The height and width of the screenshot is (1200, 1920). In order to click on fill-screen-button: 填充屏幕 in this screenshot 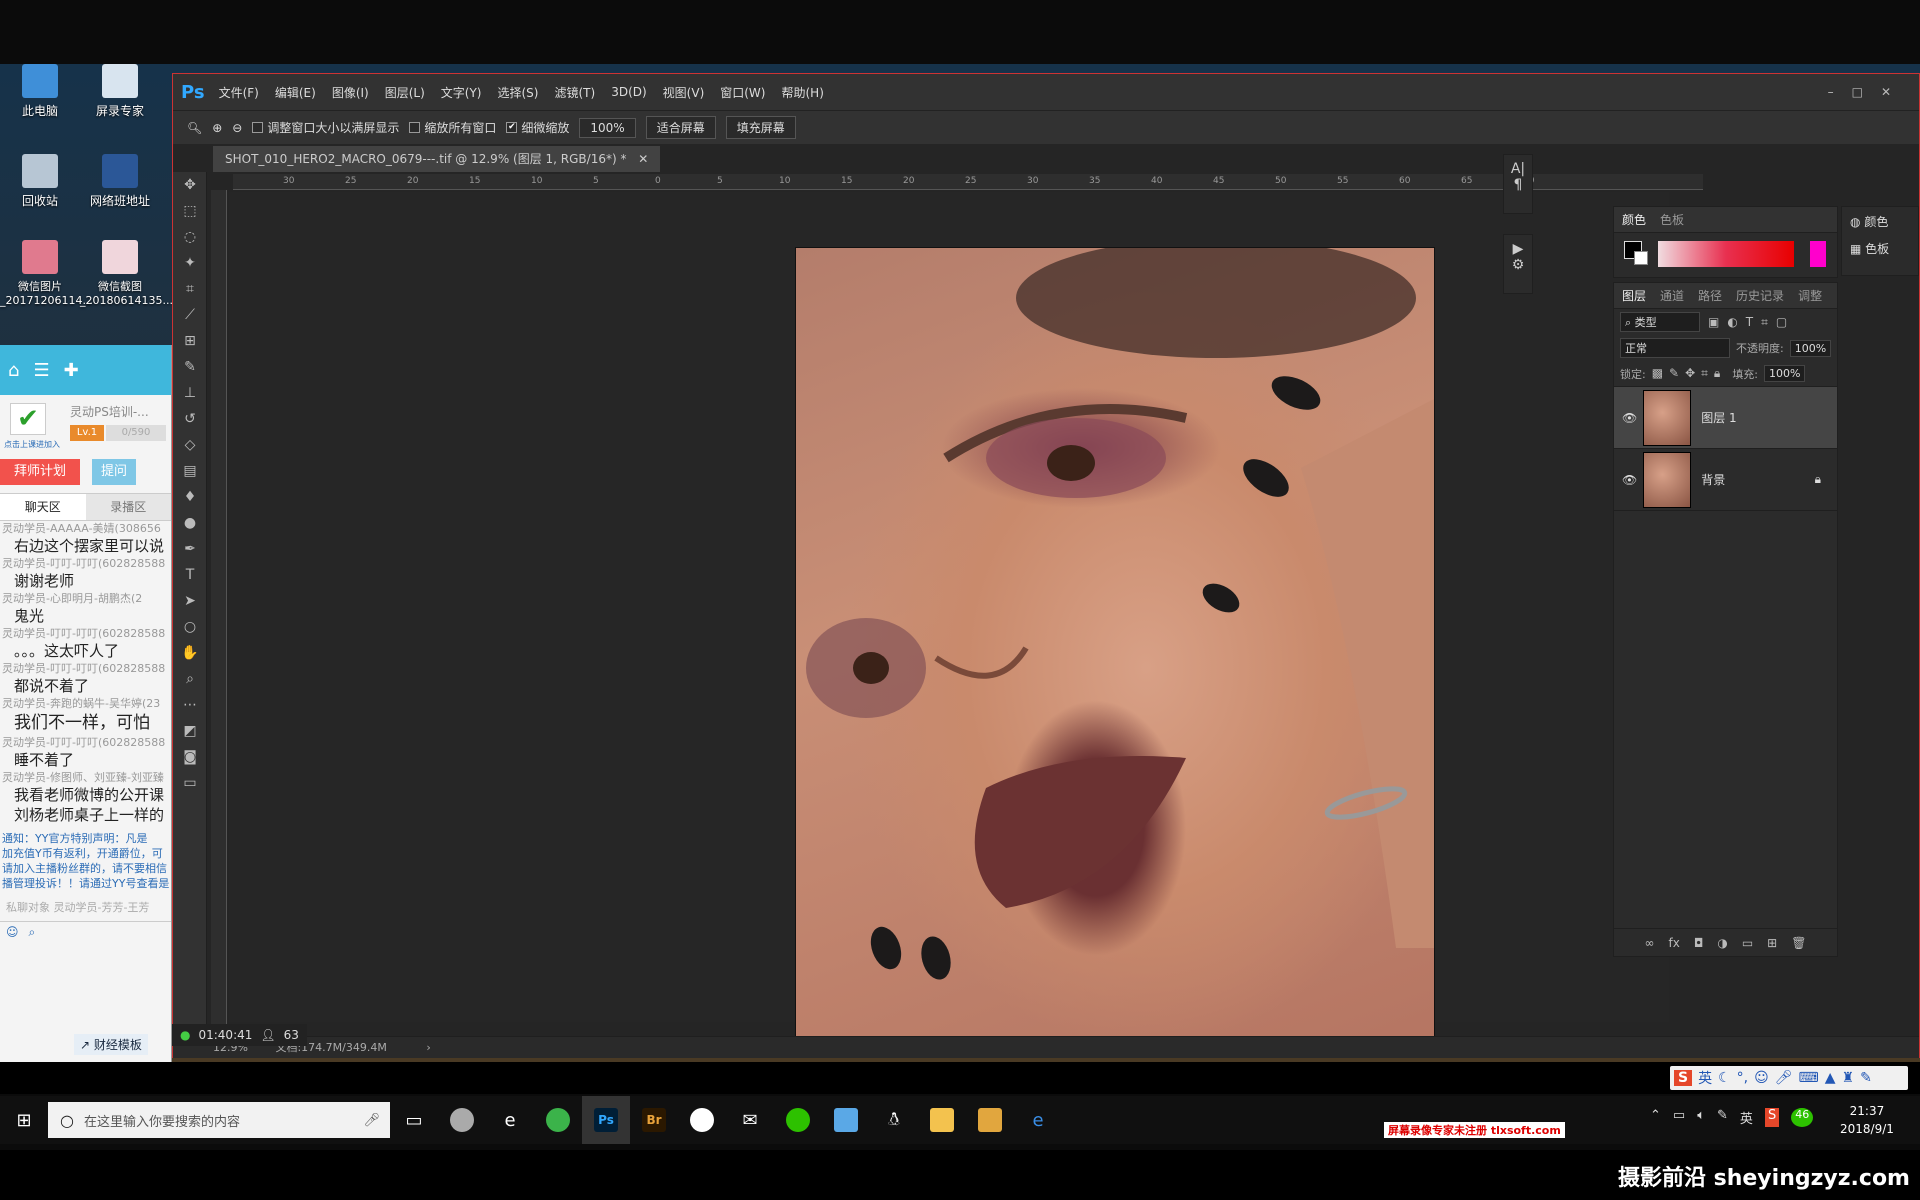, I will do `click(760, 127)`.